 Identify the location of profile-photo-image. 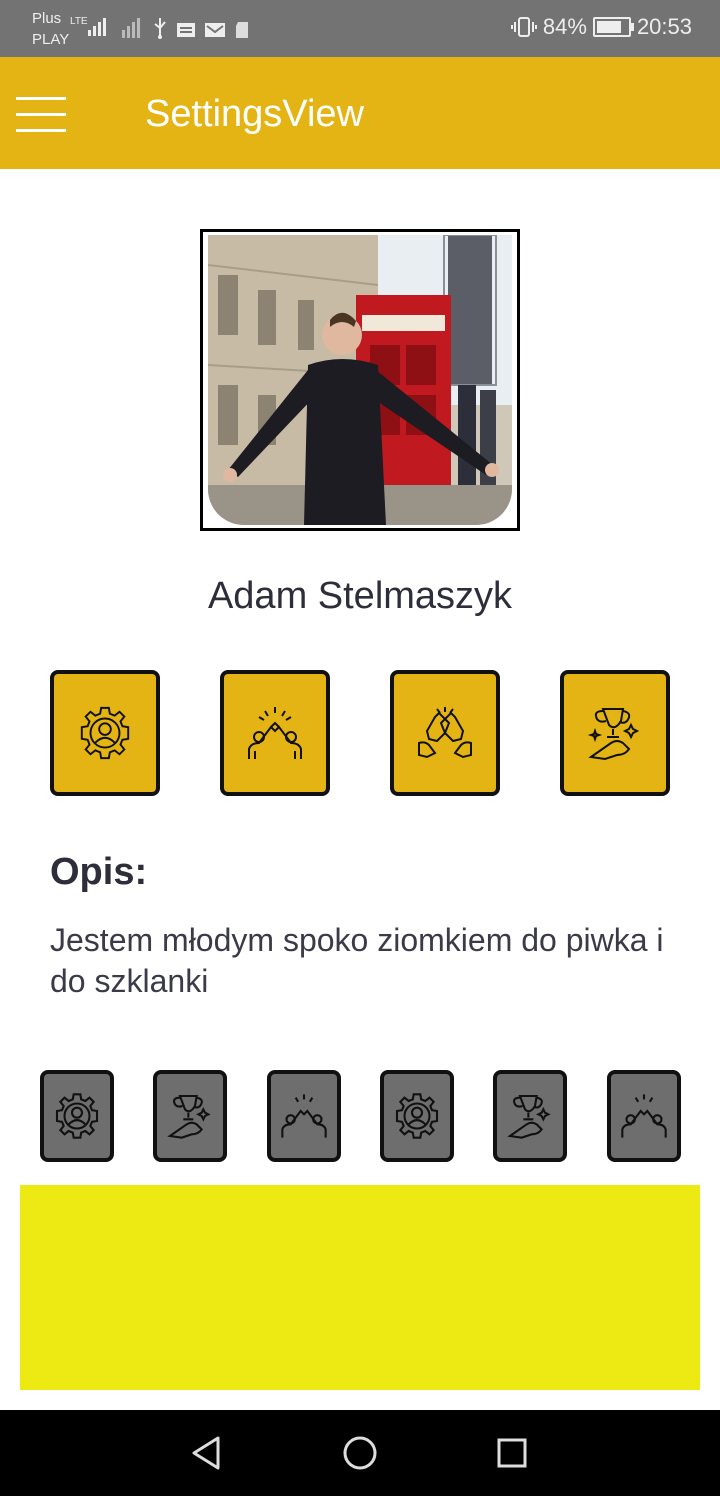
(360, 380).